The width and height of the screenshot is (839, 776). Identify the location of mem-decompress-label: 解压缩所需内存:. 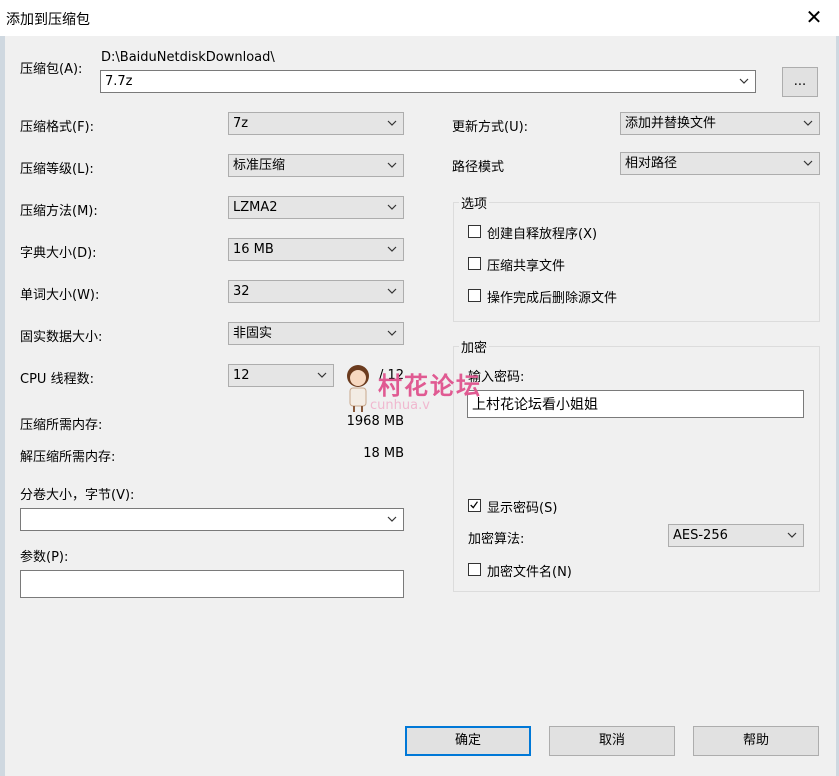
(68, 457).